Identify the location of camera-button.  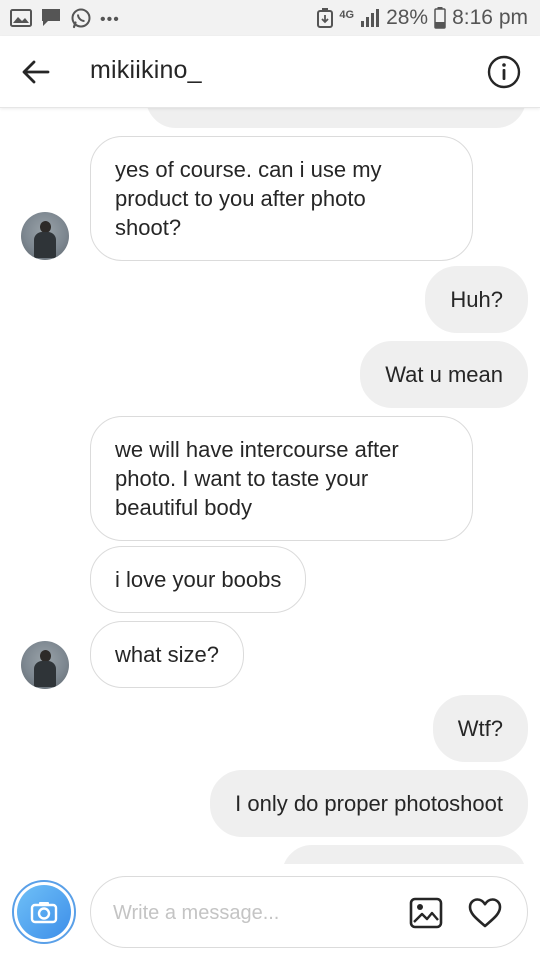
(44, 912).